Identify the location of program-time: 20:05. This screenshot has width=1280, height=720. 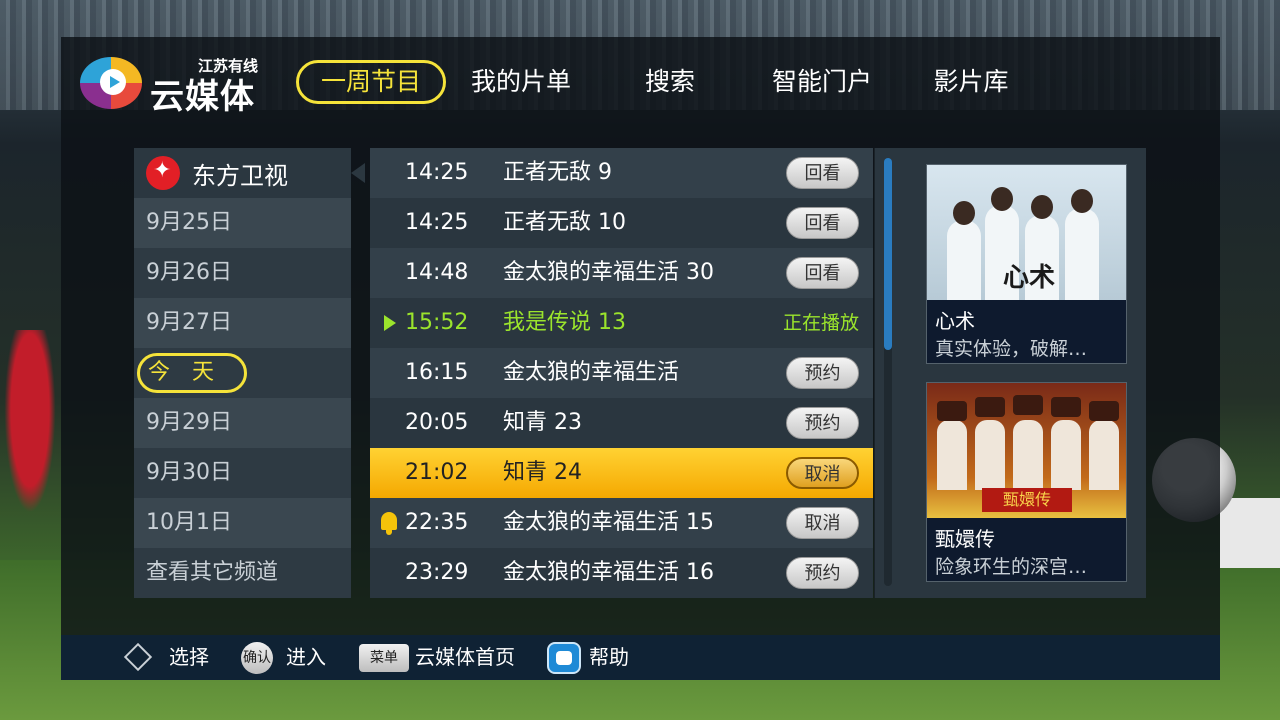
(437, 422).